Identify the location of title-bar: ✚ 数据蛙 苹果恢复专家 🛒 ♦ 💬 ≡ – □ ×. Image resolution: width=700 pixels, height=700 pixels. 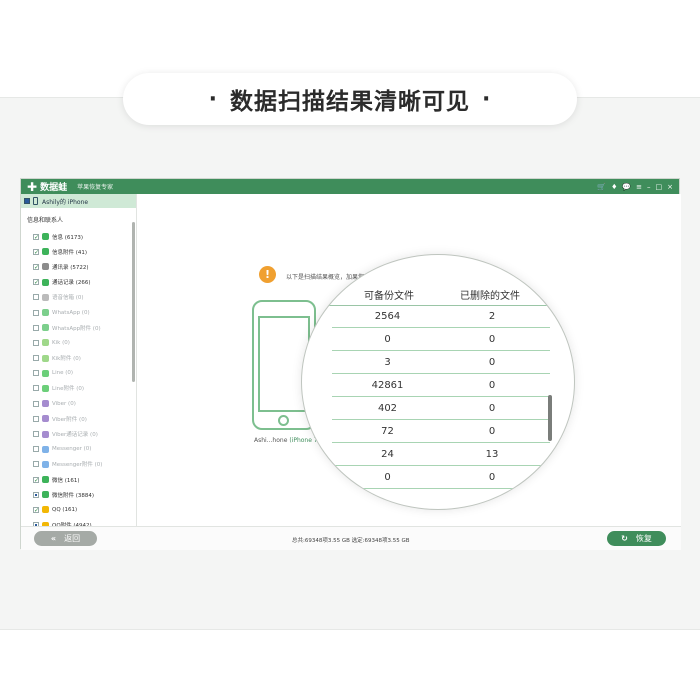
(350, 186).